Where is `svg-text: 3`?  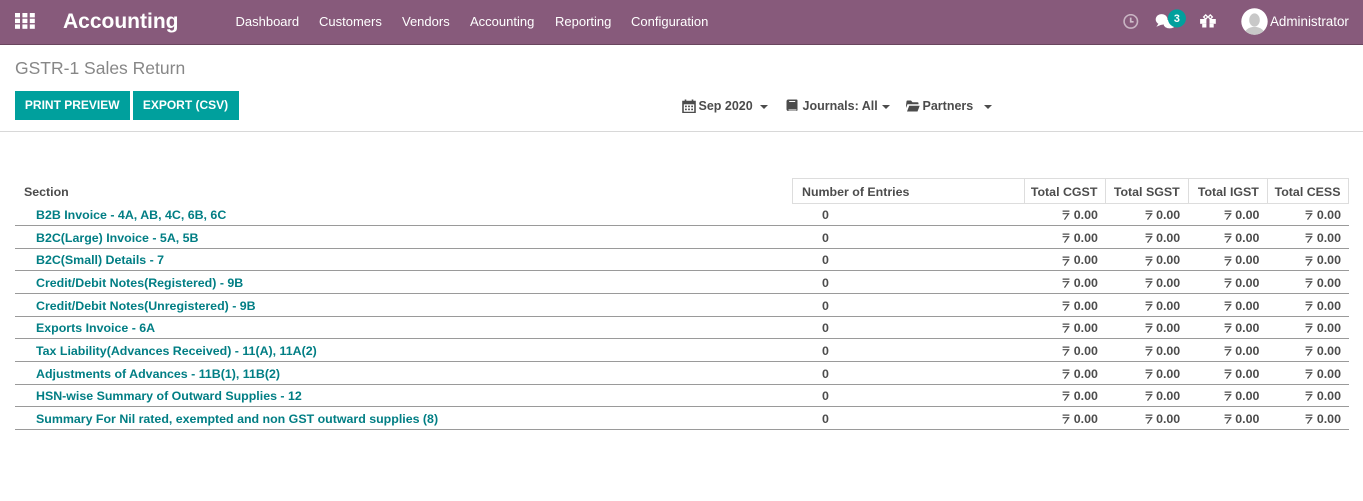
svg-text: 3 is located at coordinates (1177, 19).